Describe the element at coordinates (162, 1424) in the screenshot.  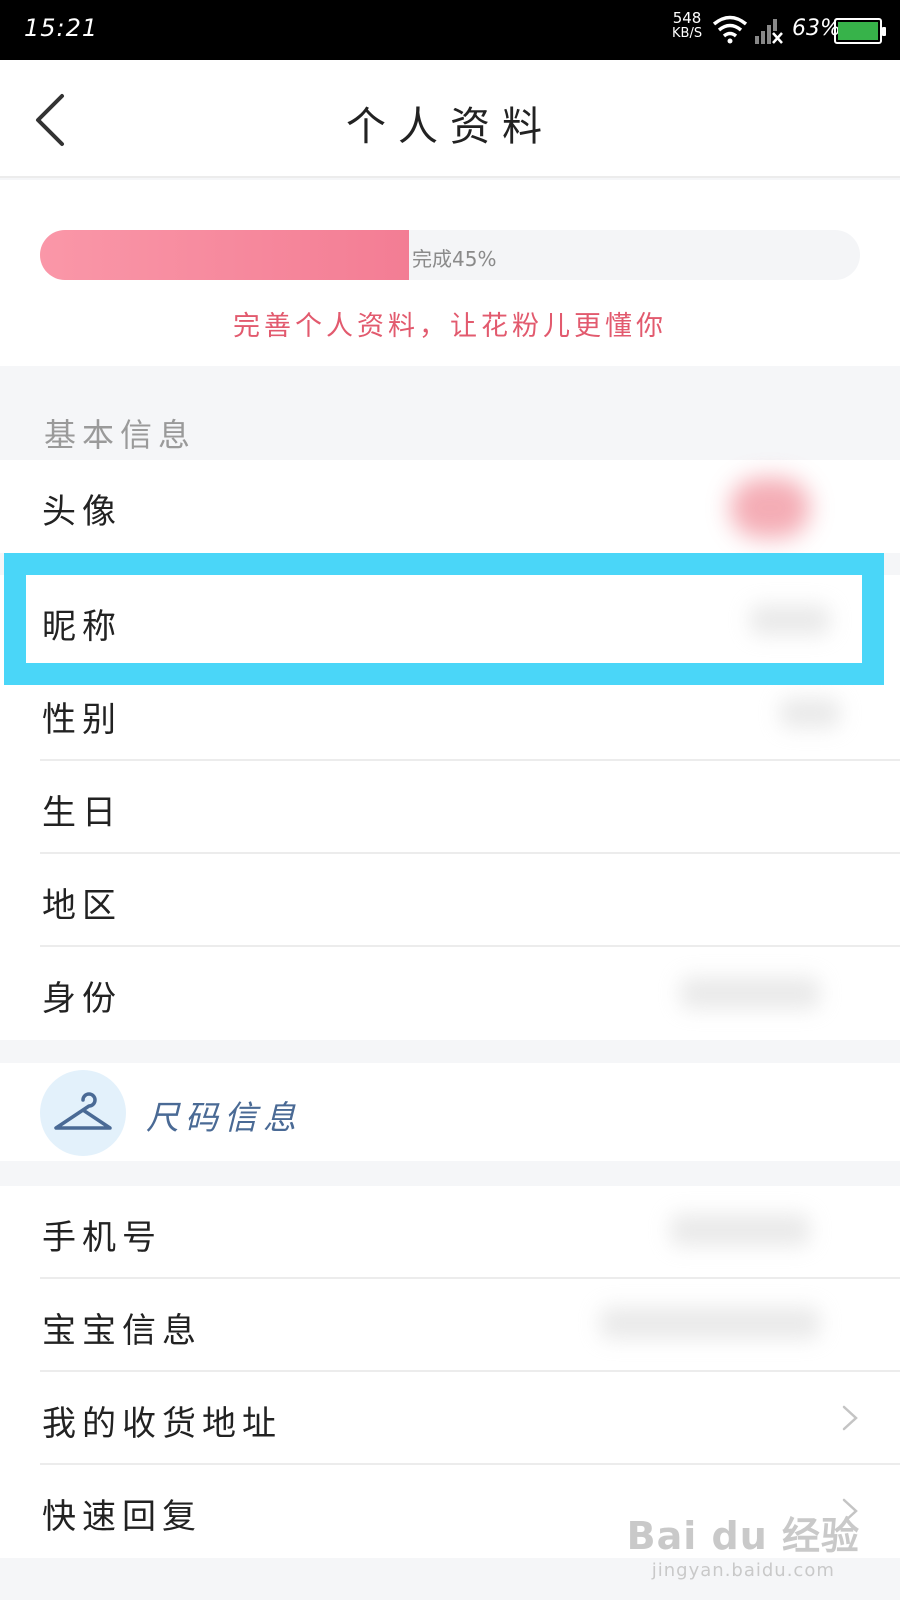
I see `row-label: 我的收货地址` at that location.